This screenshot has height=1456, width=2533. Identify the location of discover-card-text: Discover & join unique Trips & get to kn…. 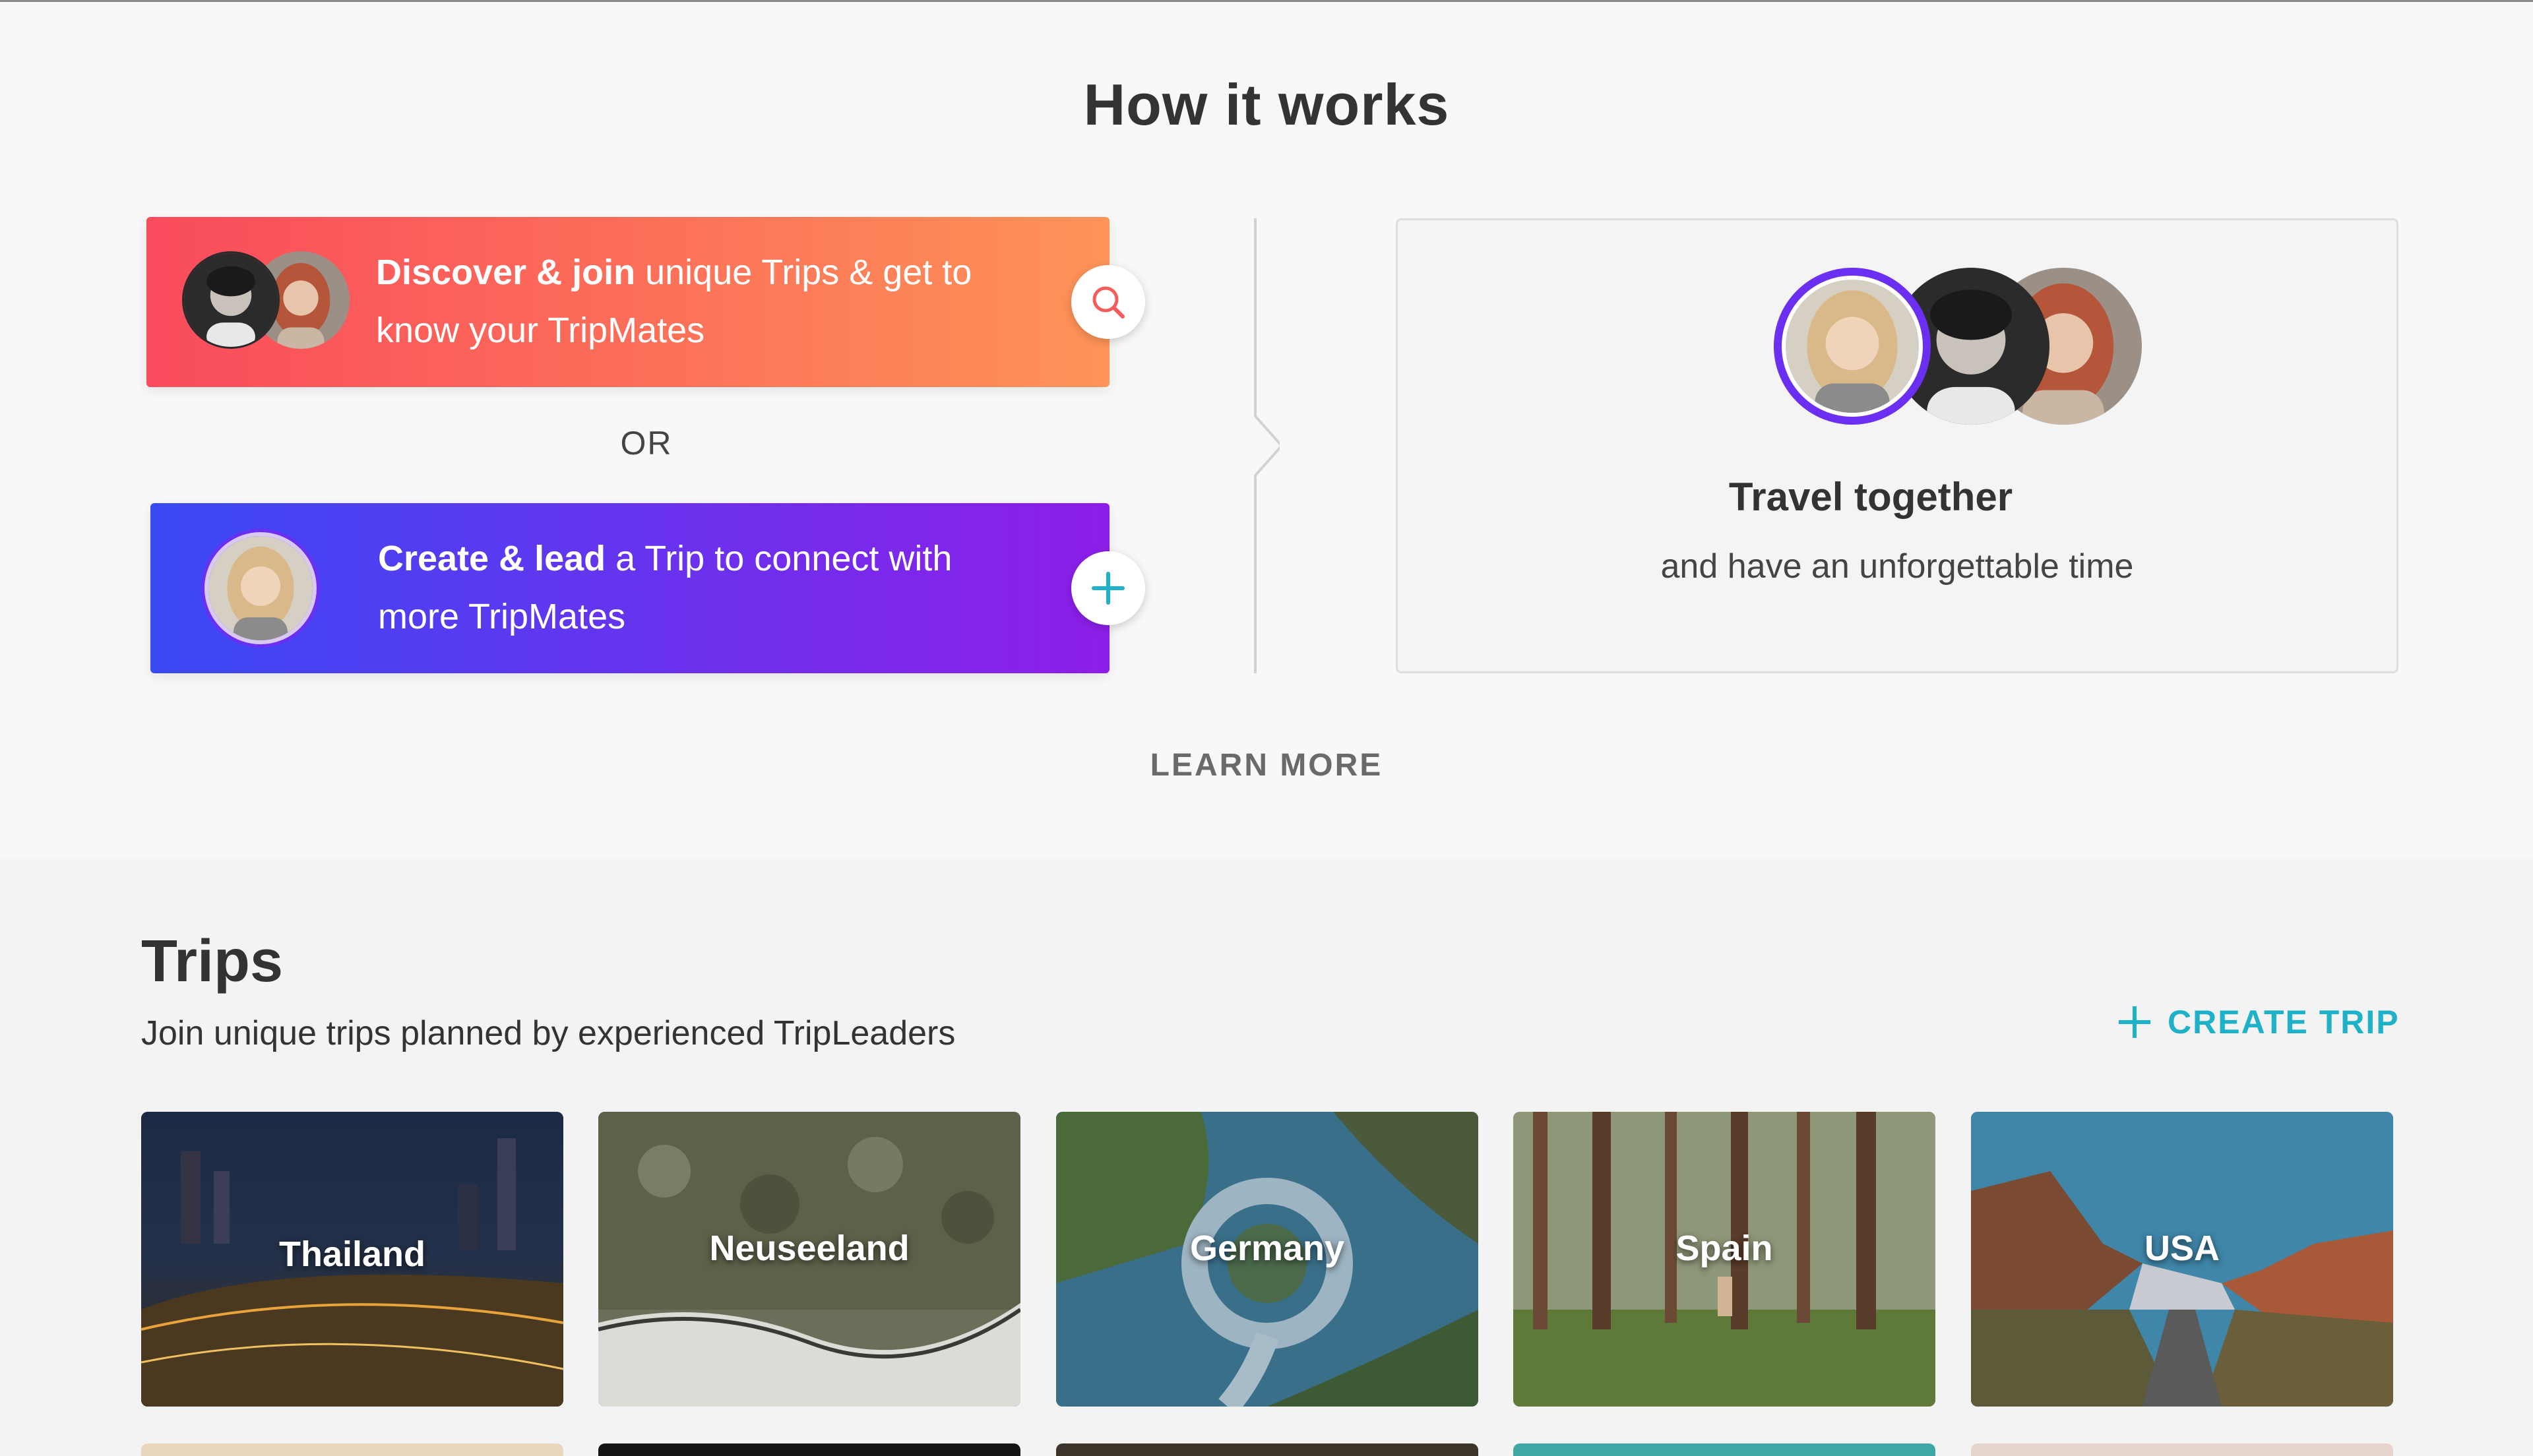
(674, 301).